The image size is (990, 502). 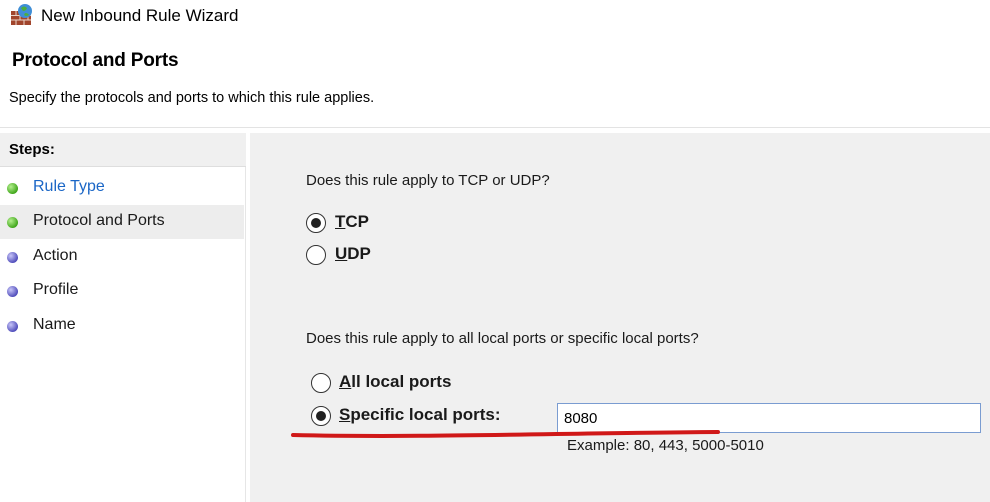 What do you see at coordinates (122, 326) in the screenshot?
I see `step-name: Name` at bounding box center [122, 326].